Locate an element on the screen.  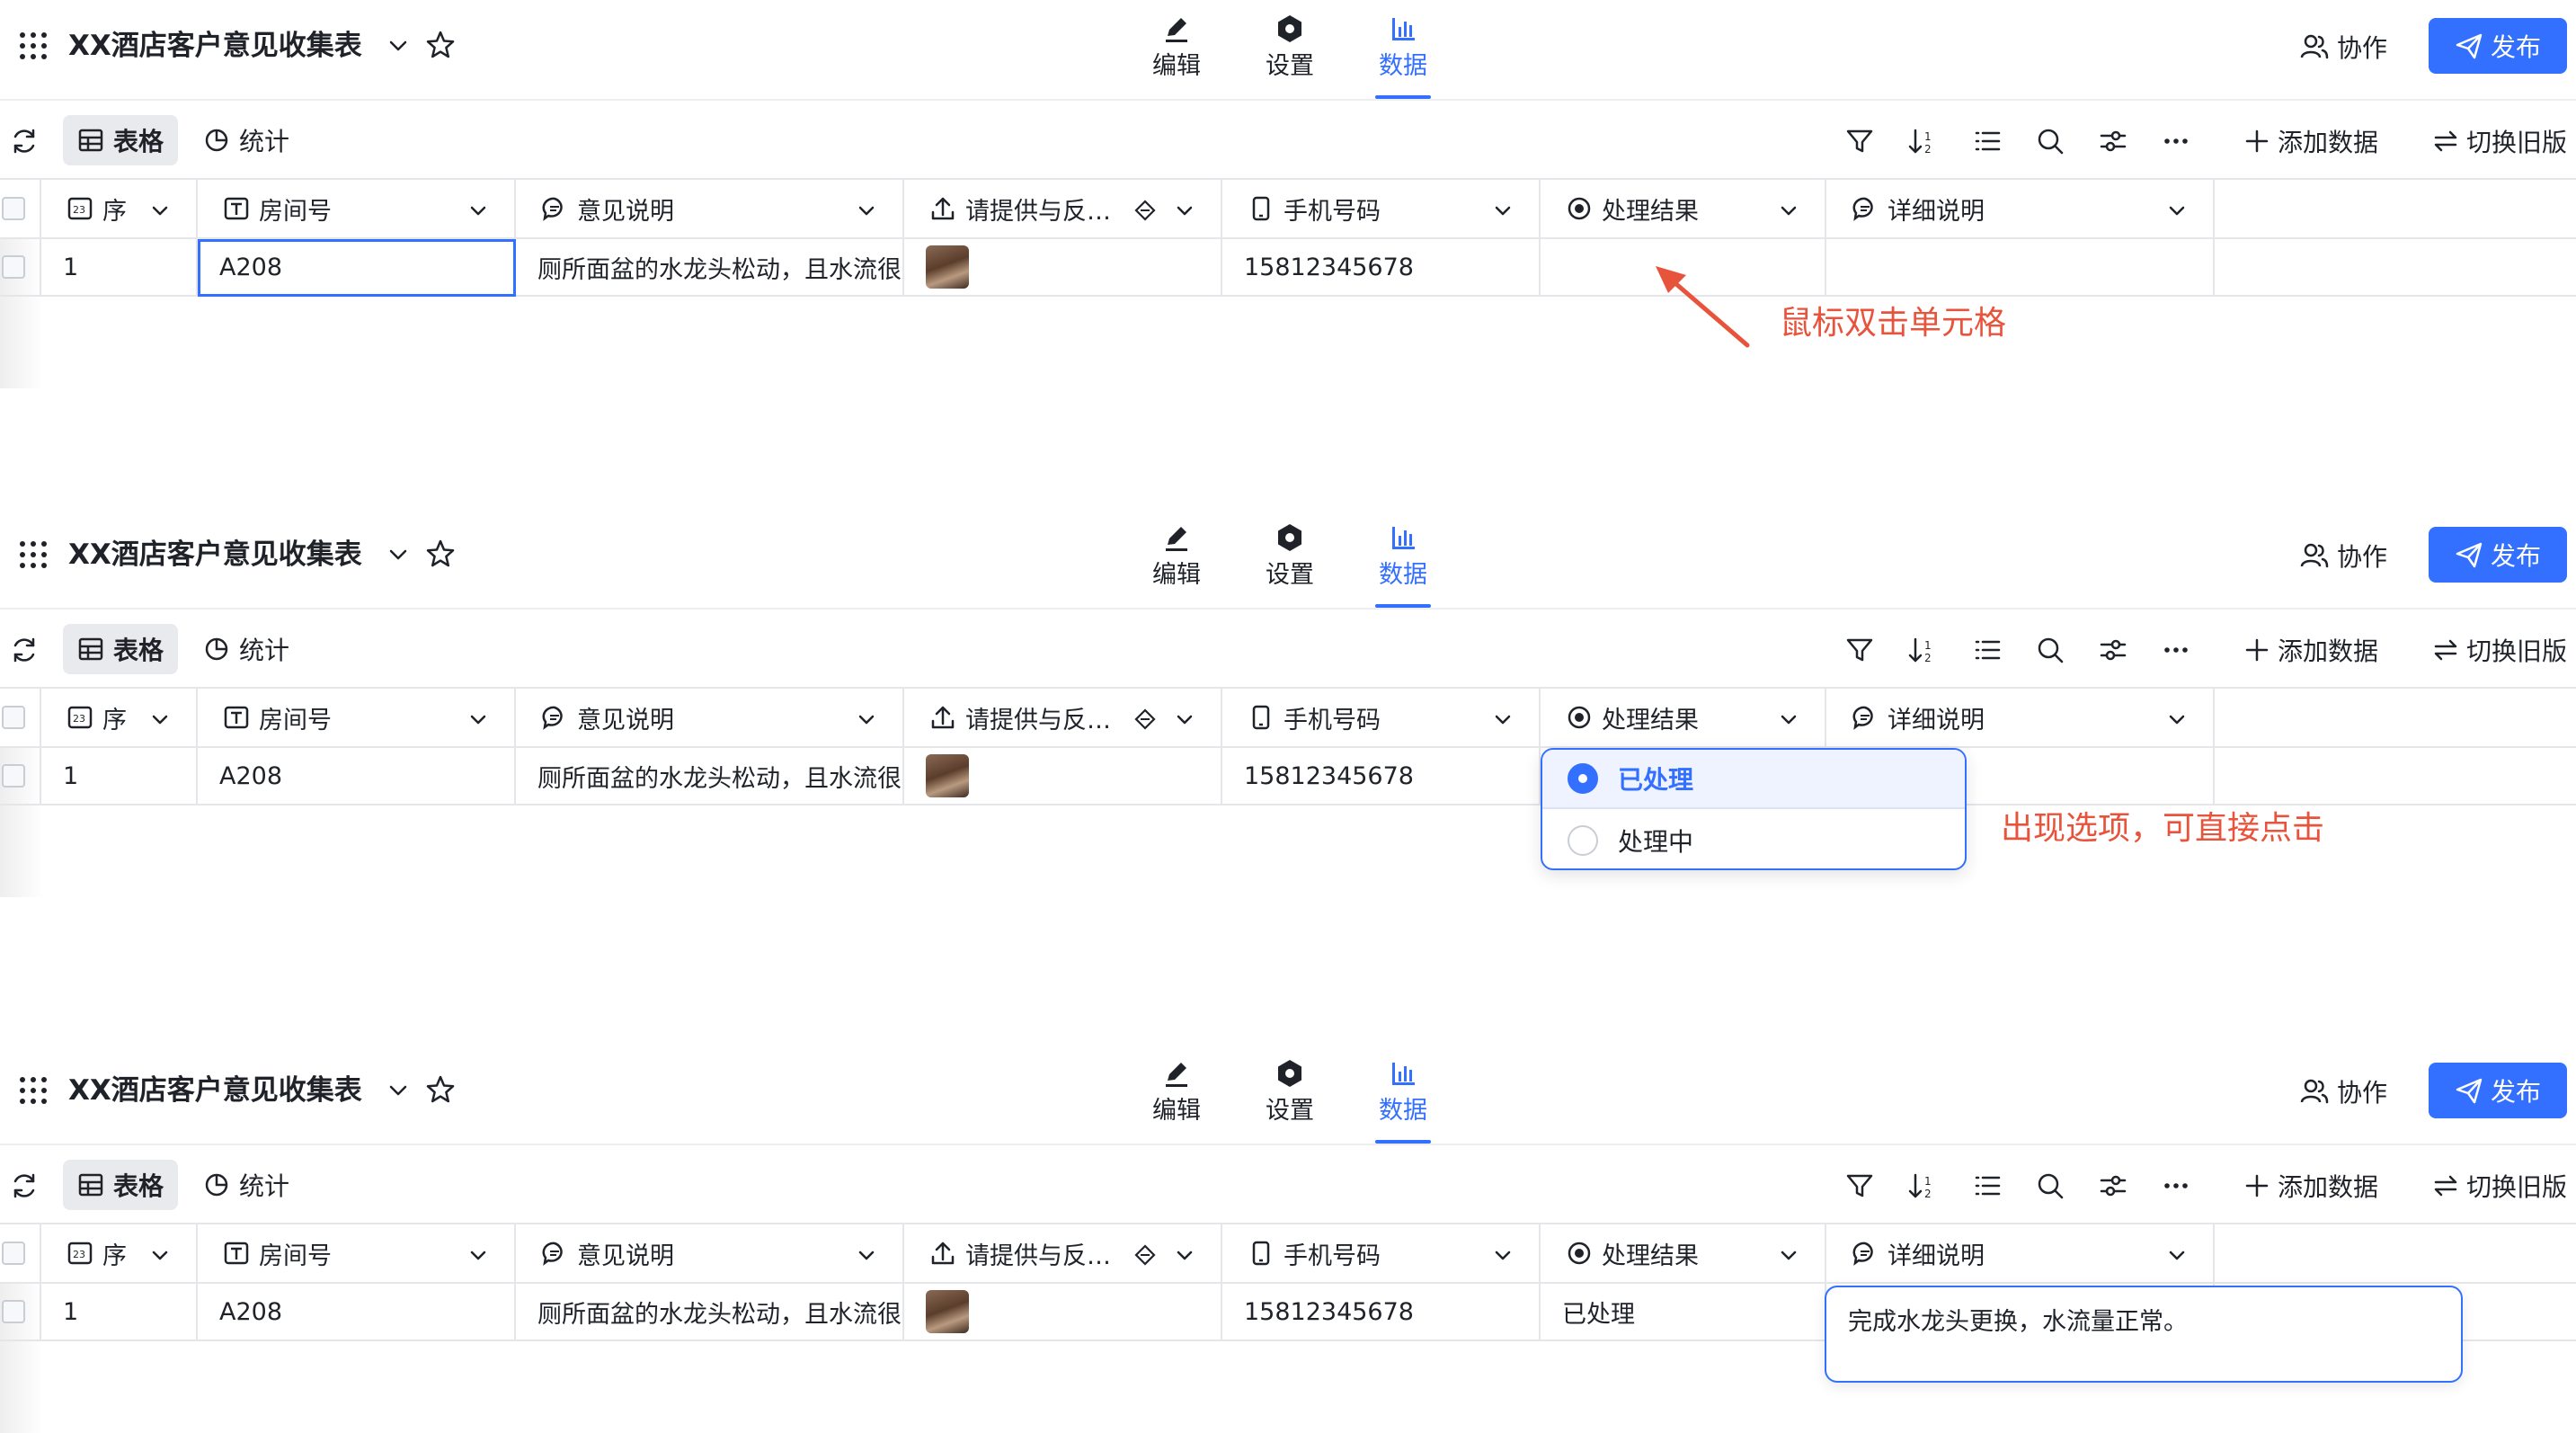
tab-settings: 设置 is located at coordinates (1289, 561).